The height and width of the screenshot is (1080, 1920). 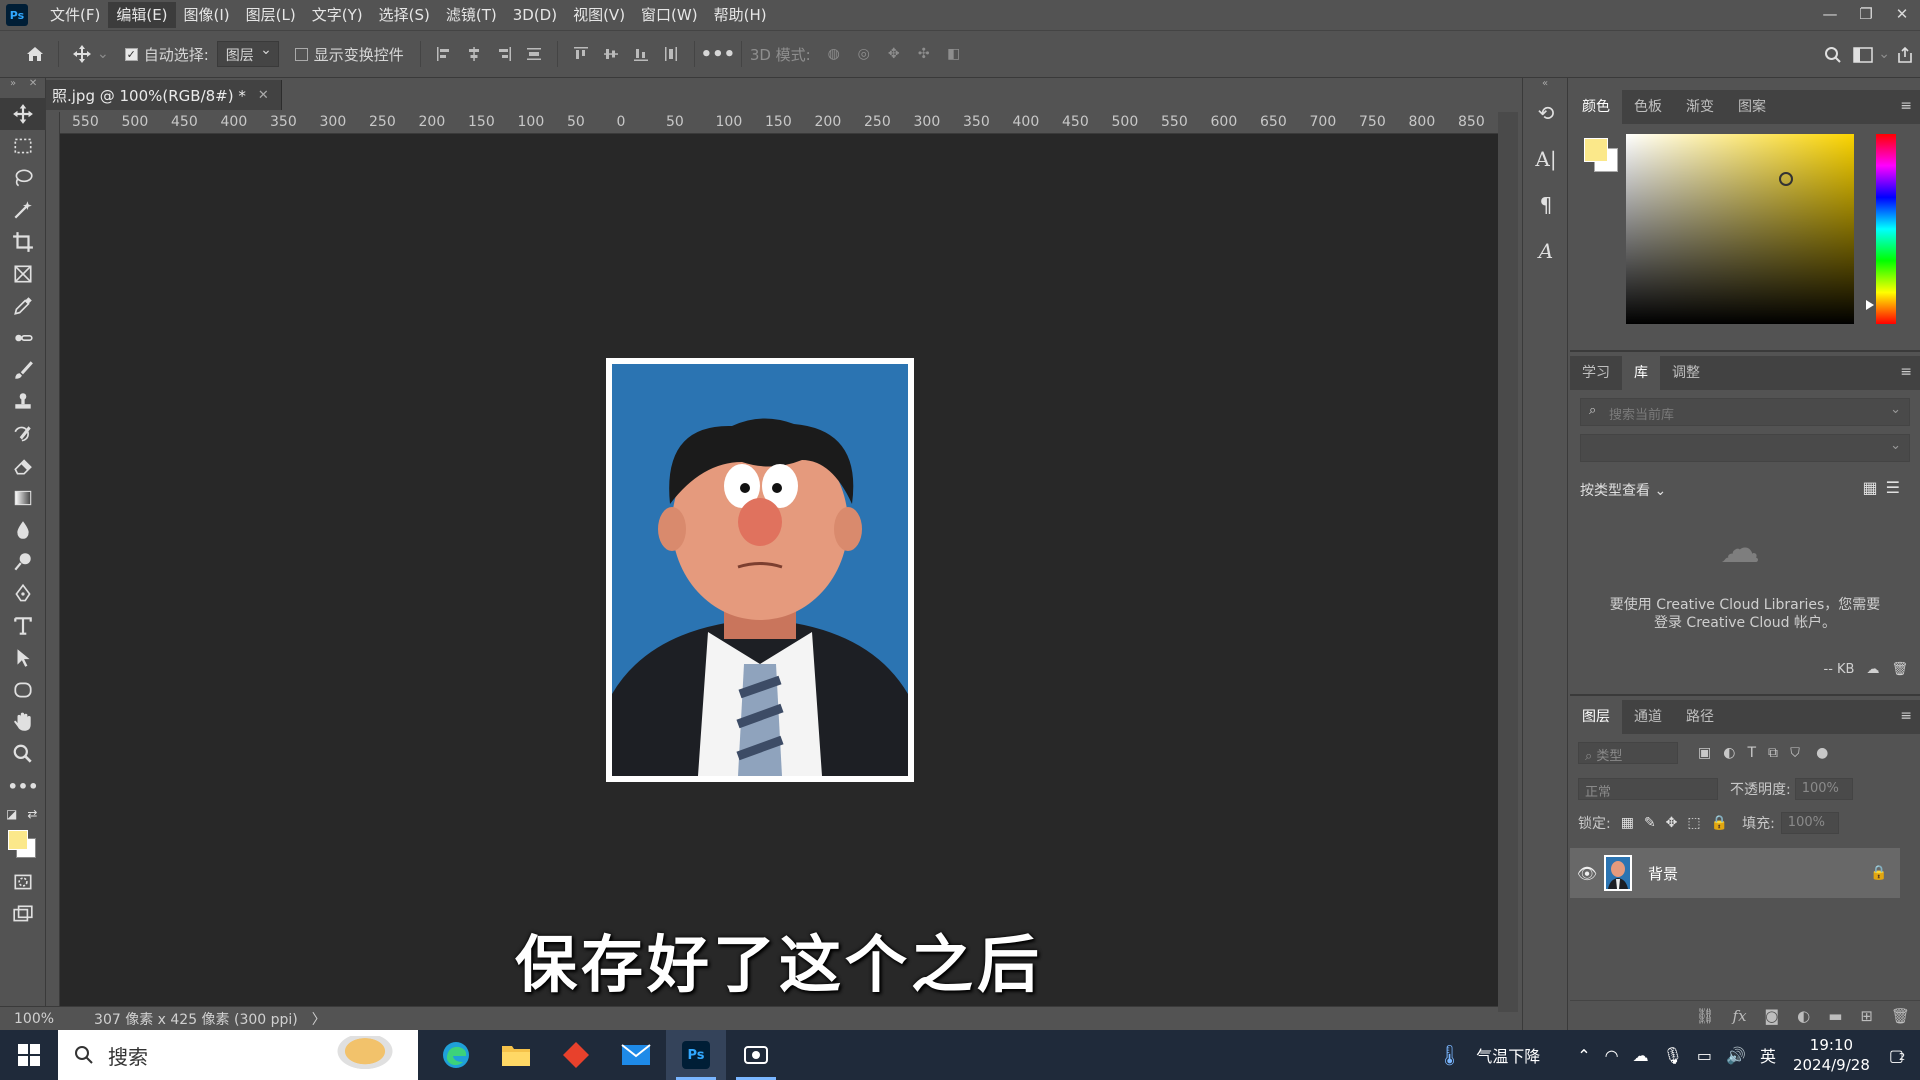 What do you see at coordinates (22, 88) in the screenshot?
I see `toolbar-collapse: » ✕` at bounding box center [22, 88].